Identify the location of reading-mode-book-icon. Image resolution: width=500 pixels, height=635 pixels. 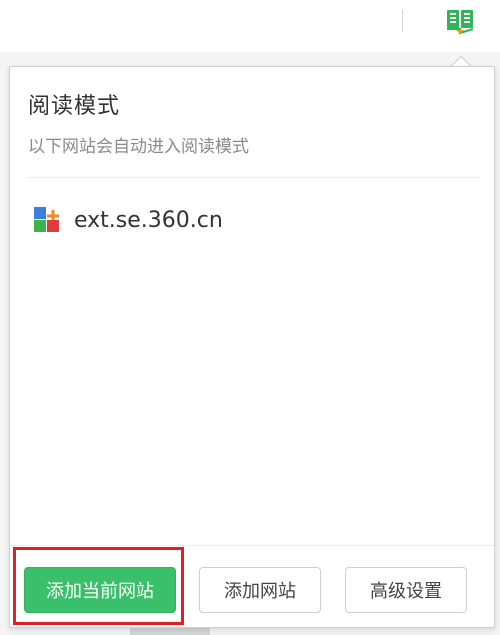
(460, 22).